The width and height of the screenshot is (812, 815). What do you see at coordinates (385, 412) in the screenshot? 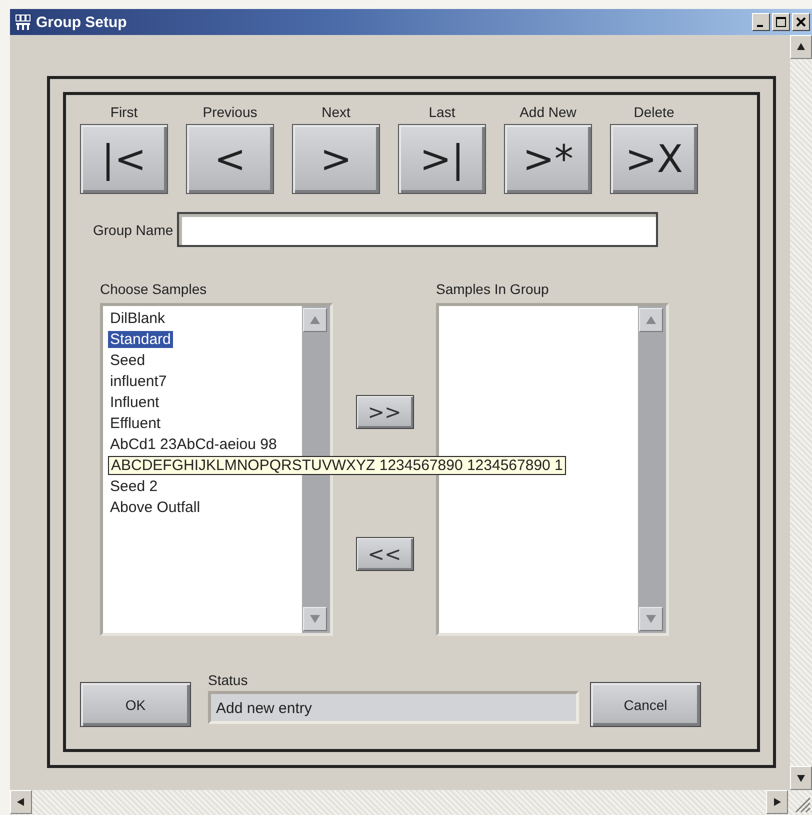
I see `transfer-button: >>` at bounding box center [385, 412].